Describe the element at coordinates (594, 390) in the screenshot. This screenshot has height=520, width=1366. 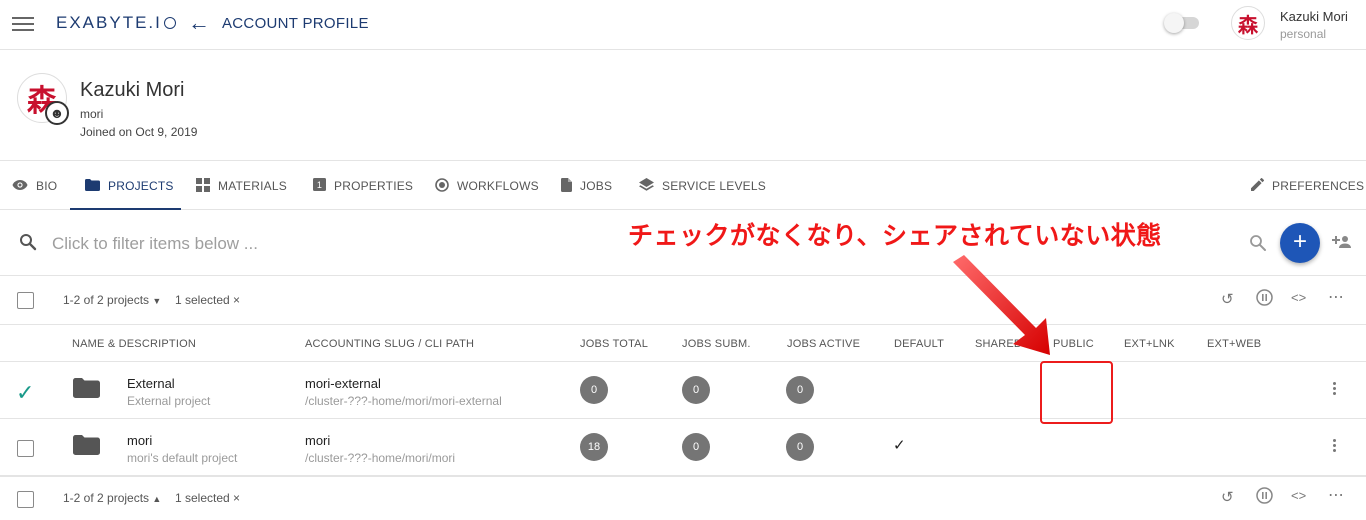
I see `jobs-total-badge: 0` at that location.